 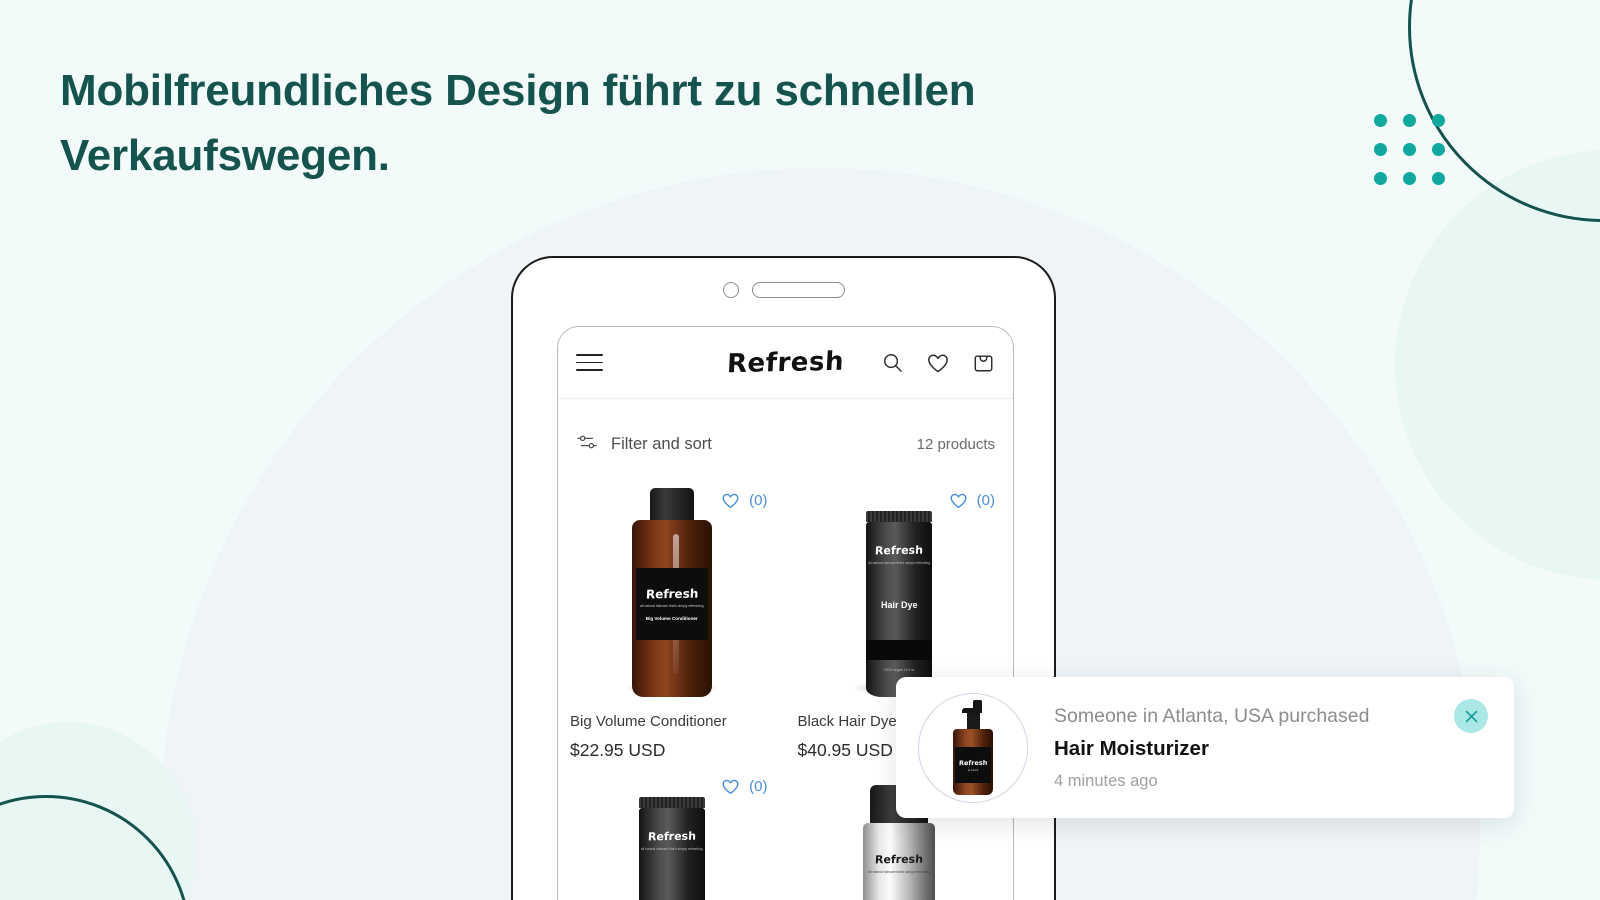 I want to click on product-price: $22.95 USD, so click(x=618, y=750).